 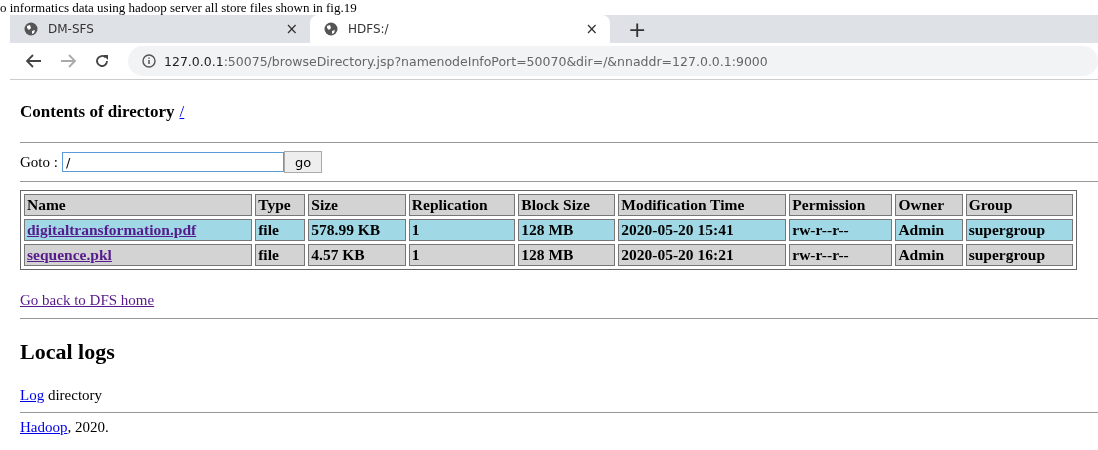 What do you see at coordinates (149, 61) in the screenshot?
I see `info-icon` at bounding box center [149, 61].